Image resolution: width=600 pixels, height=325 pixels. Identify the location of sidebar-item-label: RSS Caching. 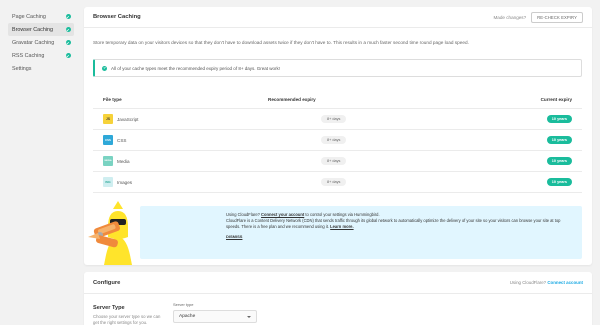
(28, 55).